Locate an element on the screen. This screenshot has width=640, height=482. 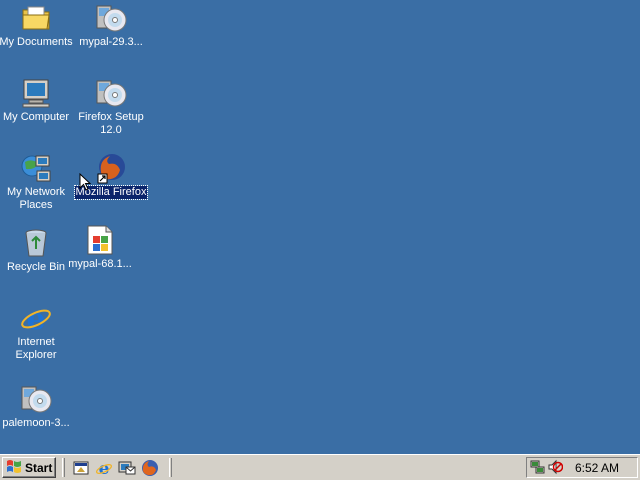
desktop-icon-firefox-setup: Firefox Setup 12.0 is located at coordinates (111, 107).